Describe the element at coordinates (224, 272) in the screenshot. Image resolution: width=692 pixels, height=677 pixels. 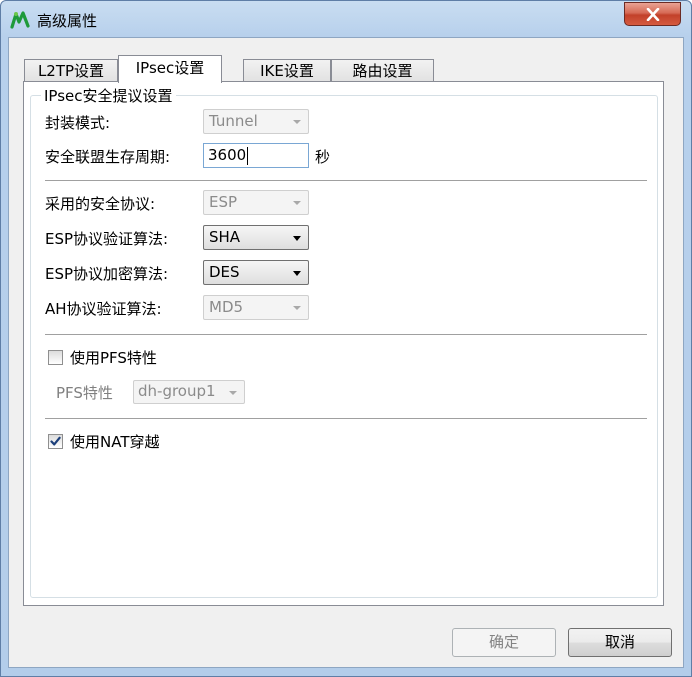
I see `esp-enc-value: DES` at that location.